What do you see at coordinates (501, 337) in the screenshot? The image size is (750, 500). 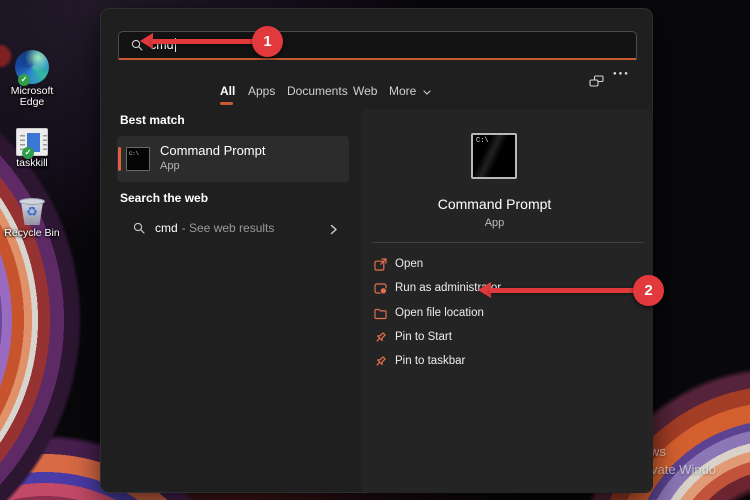 I see `action-pin-to-start: Pin to Start` at bounding box center [501, 337].